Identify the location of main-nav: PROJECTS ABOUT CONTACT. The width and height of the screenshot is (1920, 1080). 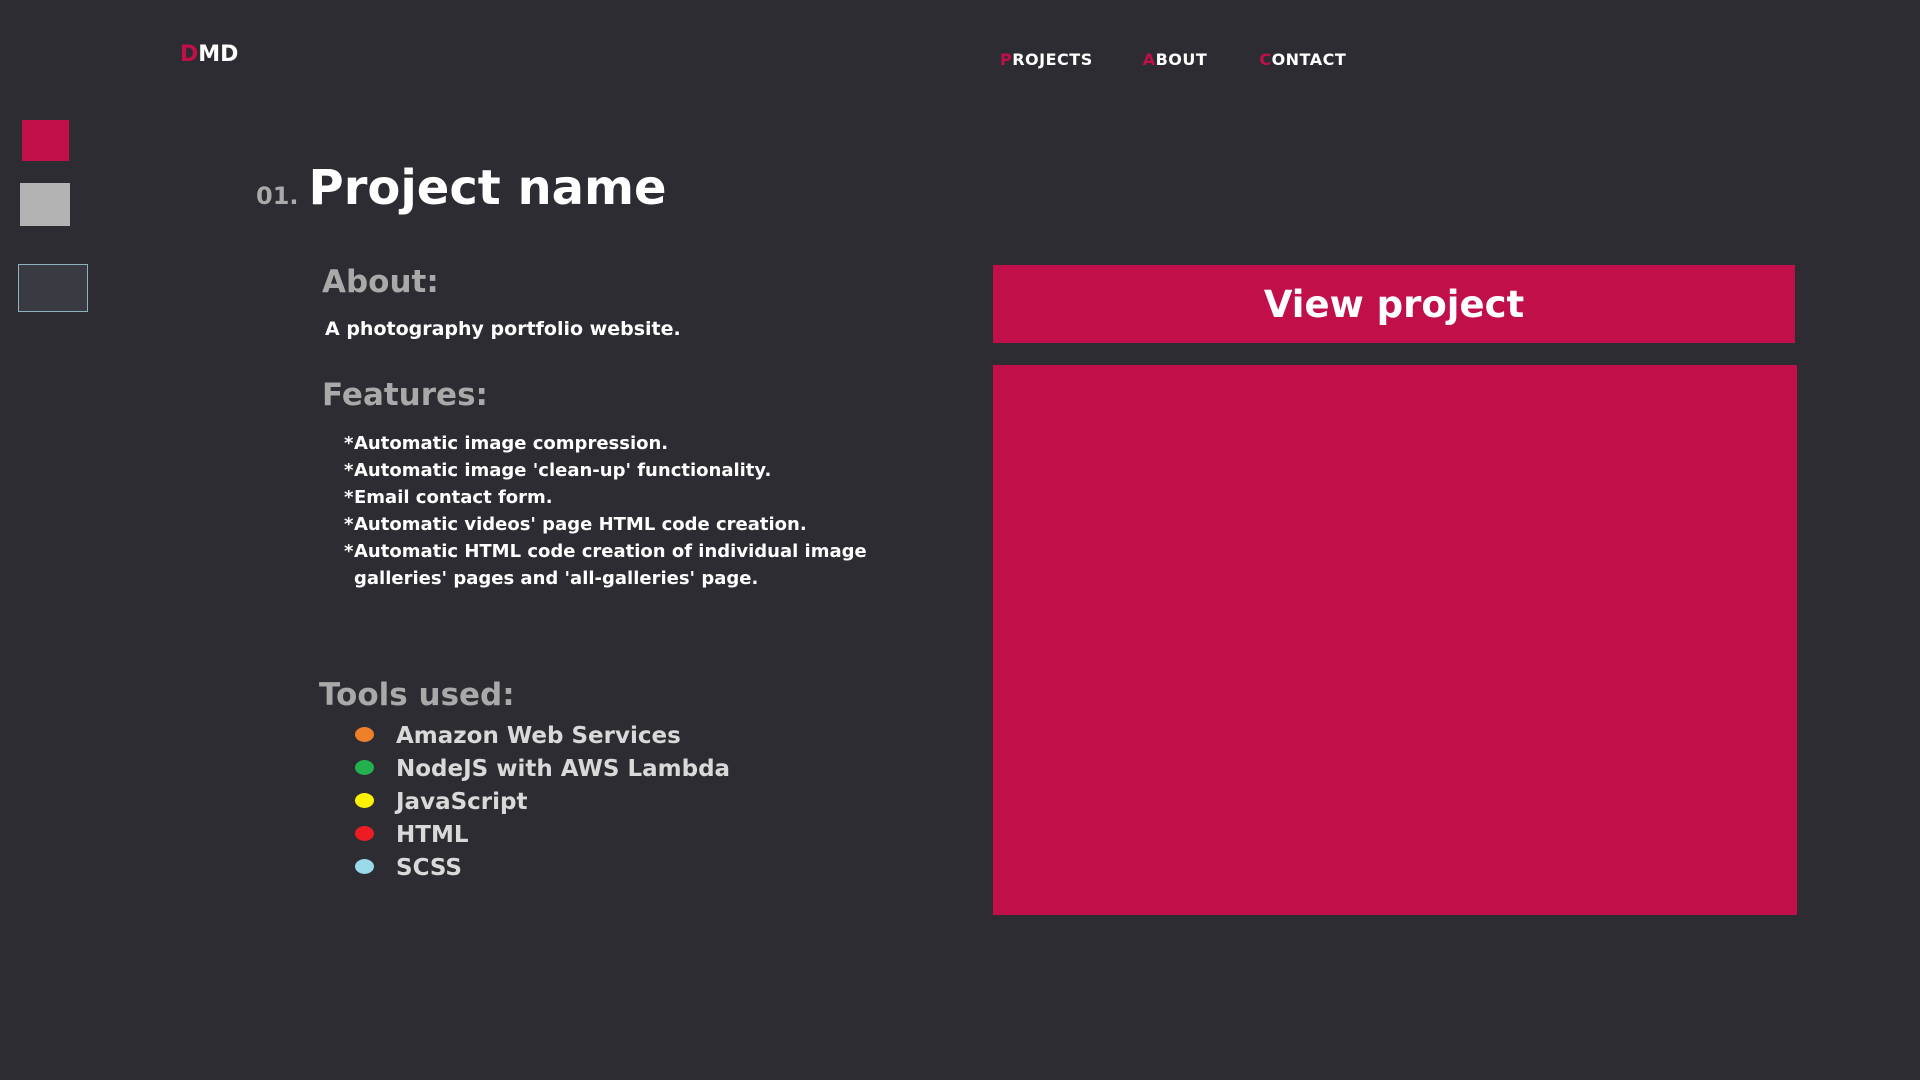
(1198, 59).